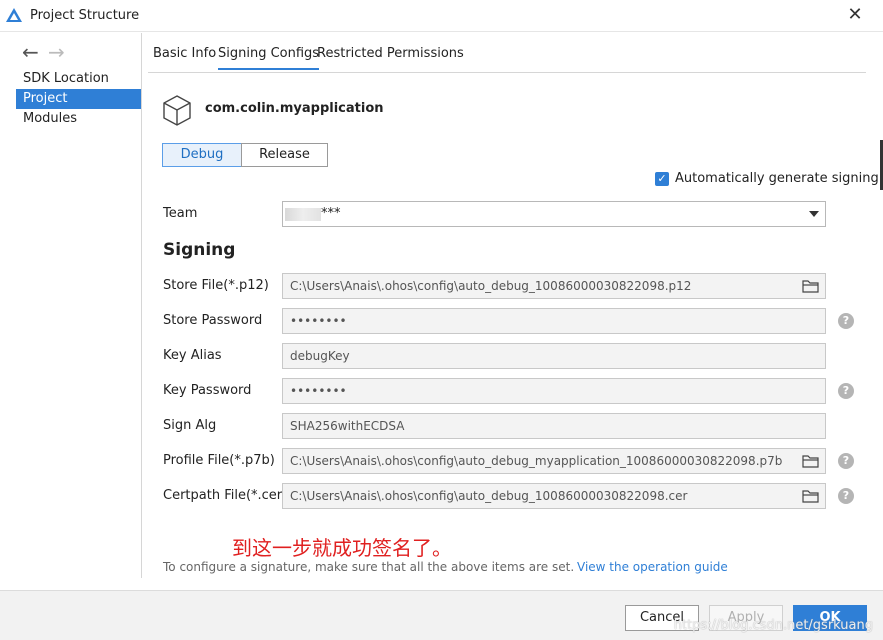 This screenshot has height=640, width=883. I want to click on store-password-label: Store Password, so click(213, 320).